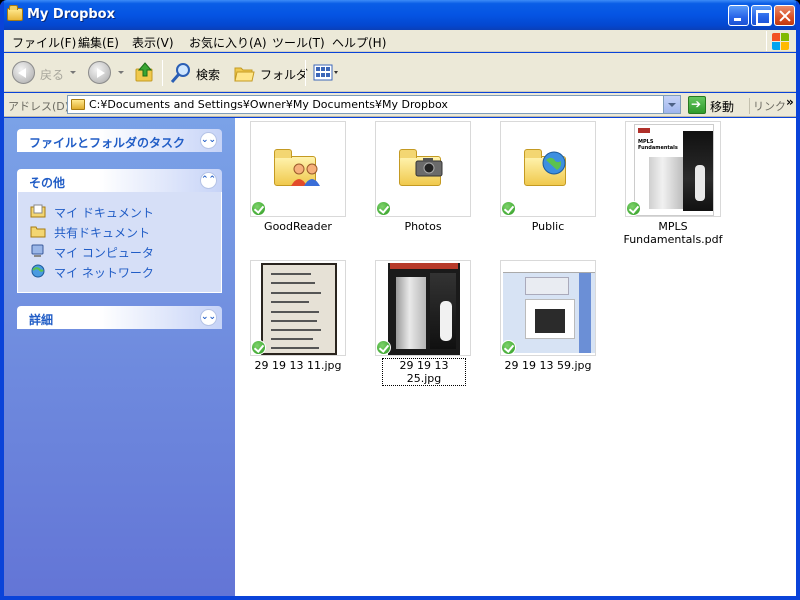 This screenshot has width=800, height=600. Describe the element at coordinates (208, 74) in the screenshot. I see `search-button-label: 検索` at that location.